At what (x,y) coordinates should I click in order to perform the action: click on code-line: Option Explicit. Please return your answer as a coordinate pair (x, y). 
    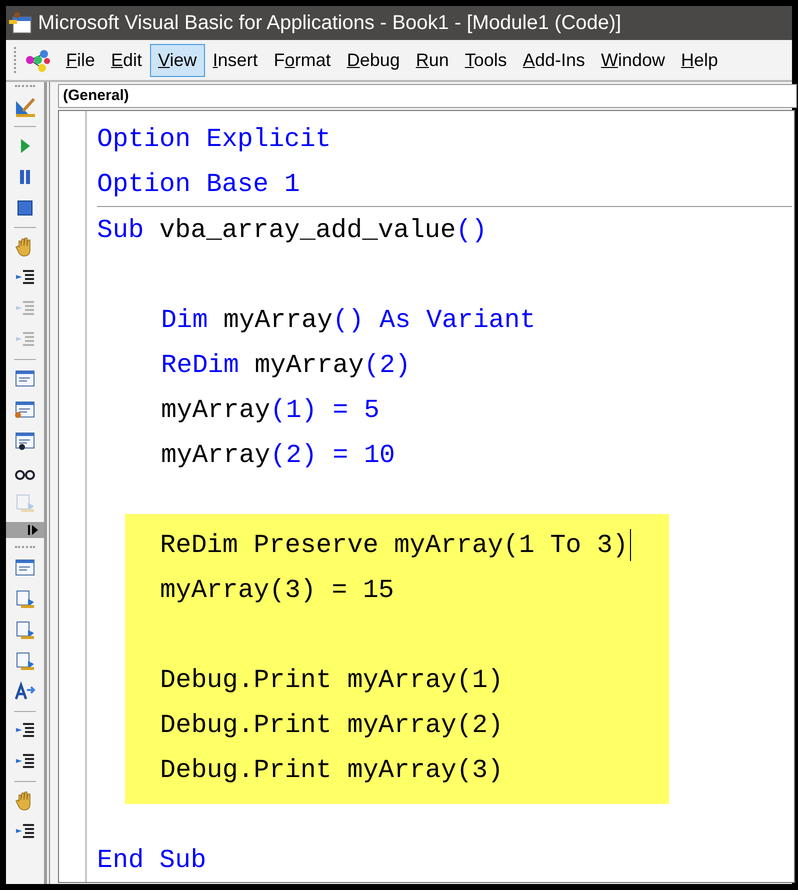
    Looking at the image, I should click on (214, 139).